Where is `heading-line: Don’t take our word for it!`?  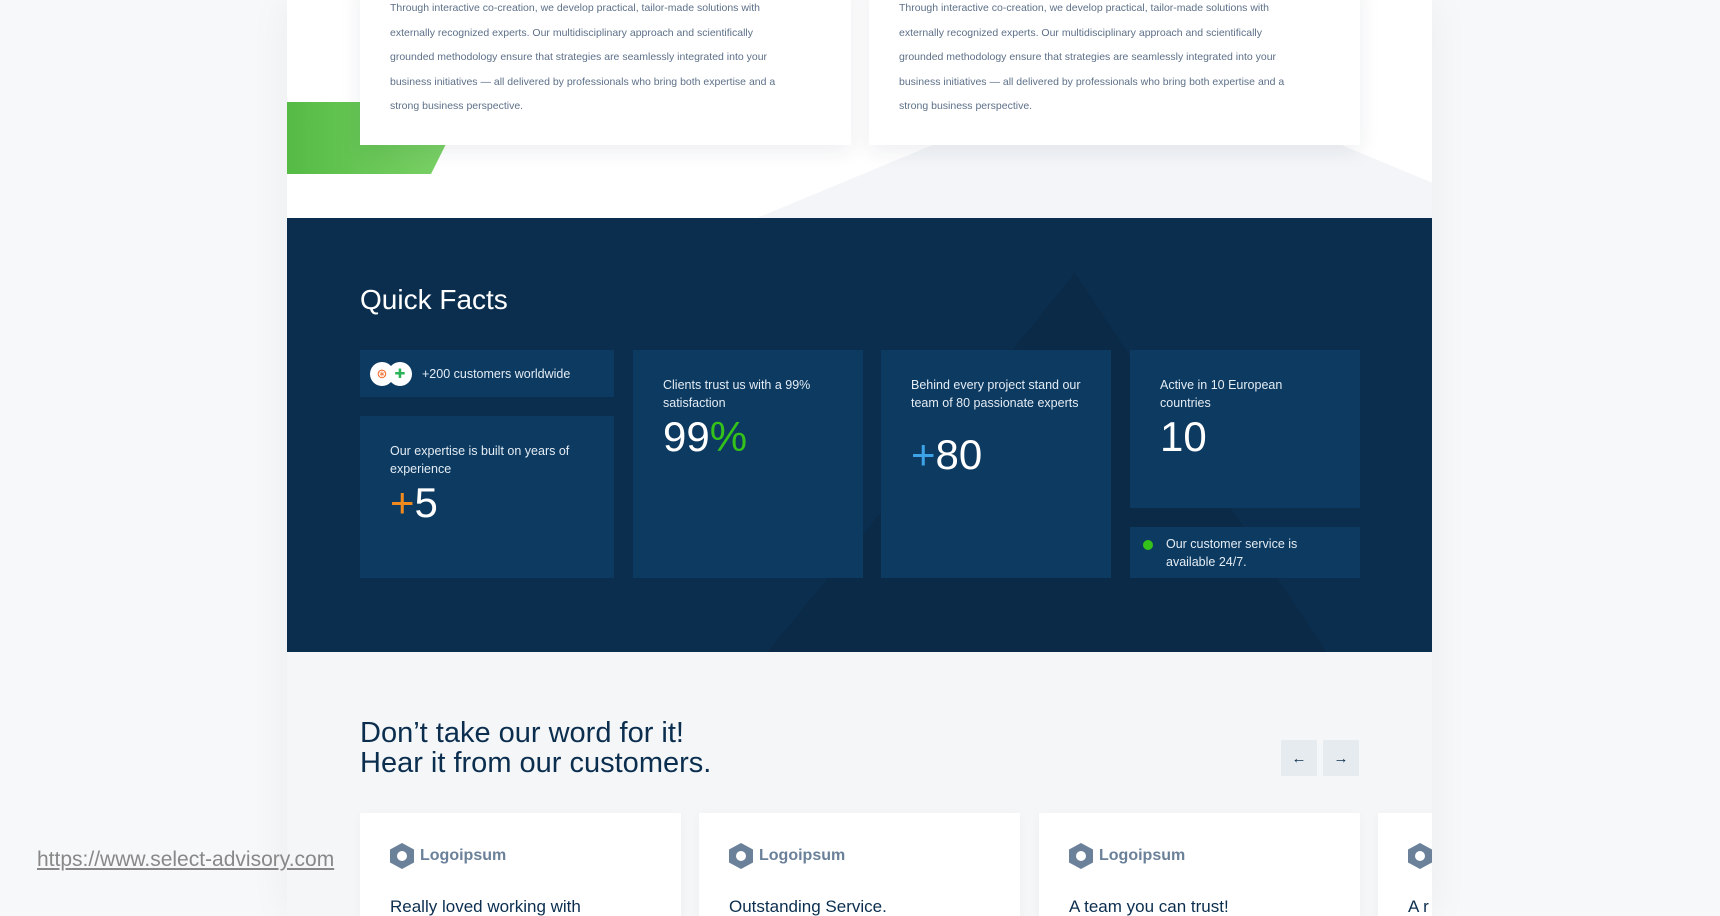 heading-line: Don’t take our word for it! is located at coordinates (522, 733).